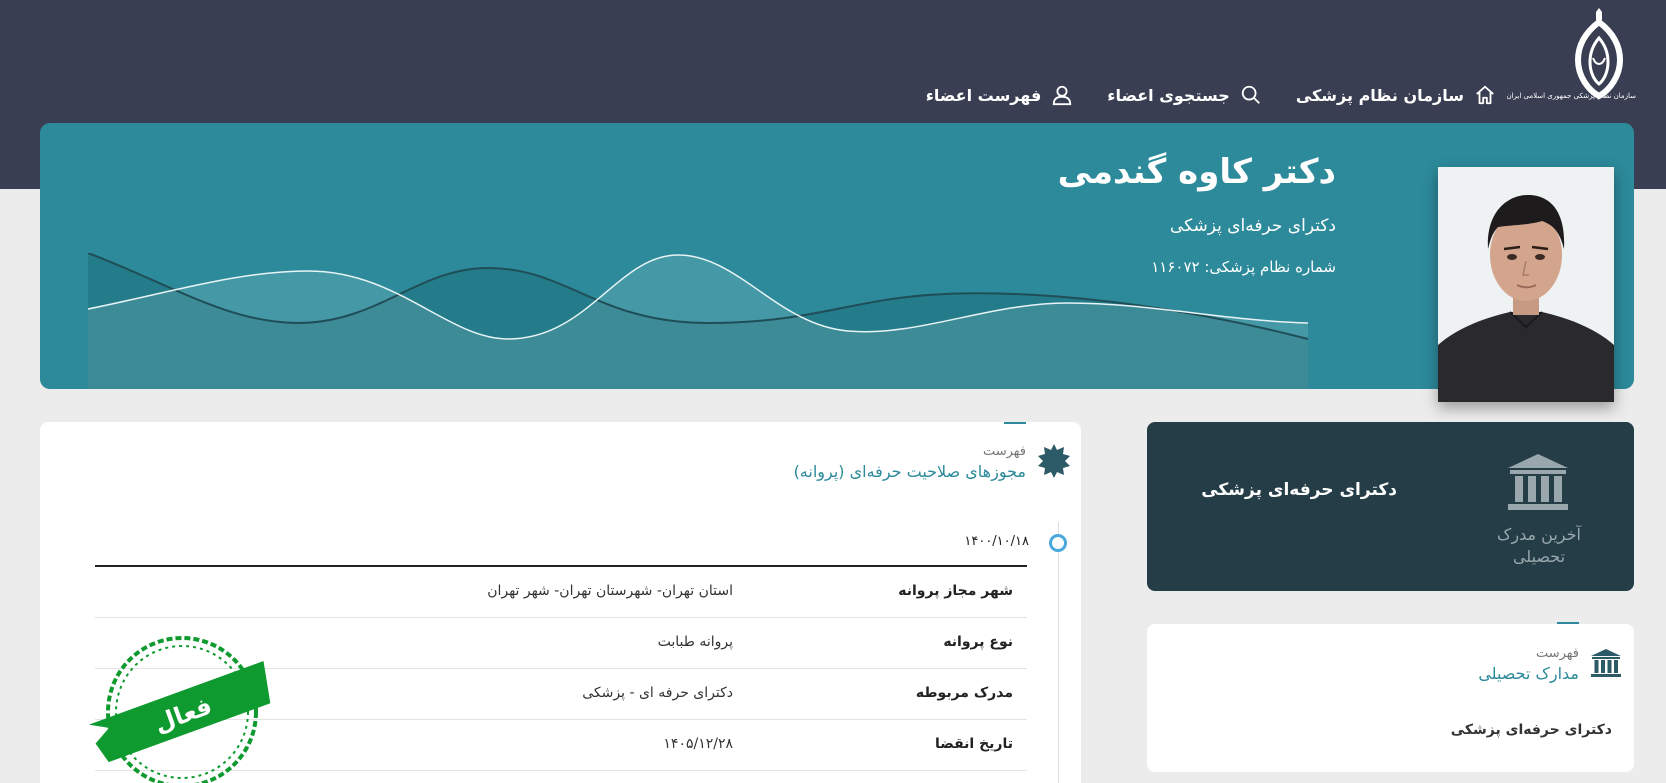 The image size is (1666, 783). What do you see at coordinates (978, 642) in the screenshot?
I see `row-key: نوع پروانه` at bounding box center [978, 642].